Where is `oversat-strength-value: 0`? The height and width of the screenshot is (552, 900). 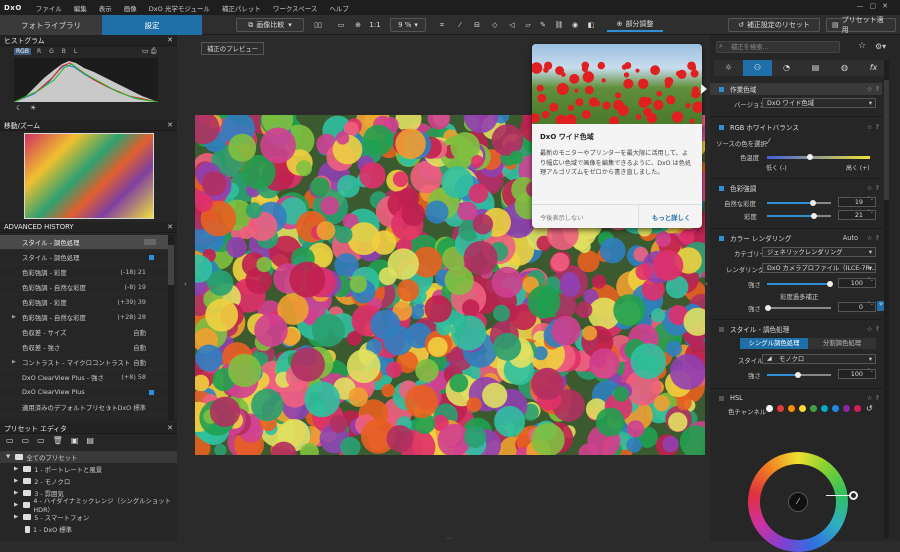
oversat-strength-value: 0 is located at coordinates (857, 307).